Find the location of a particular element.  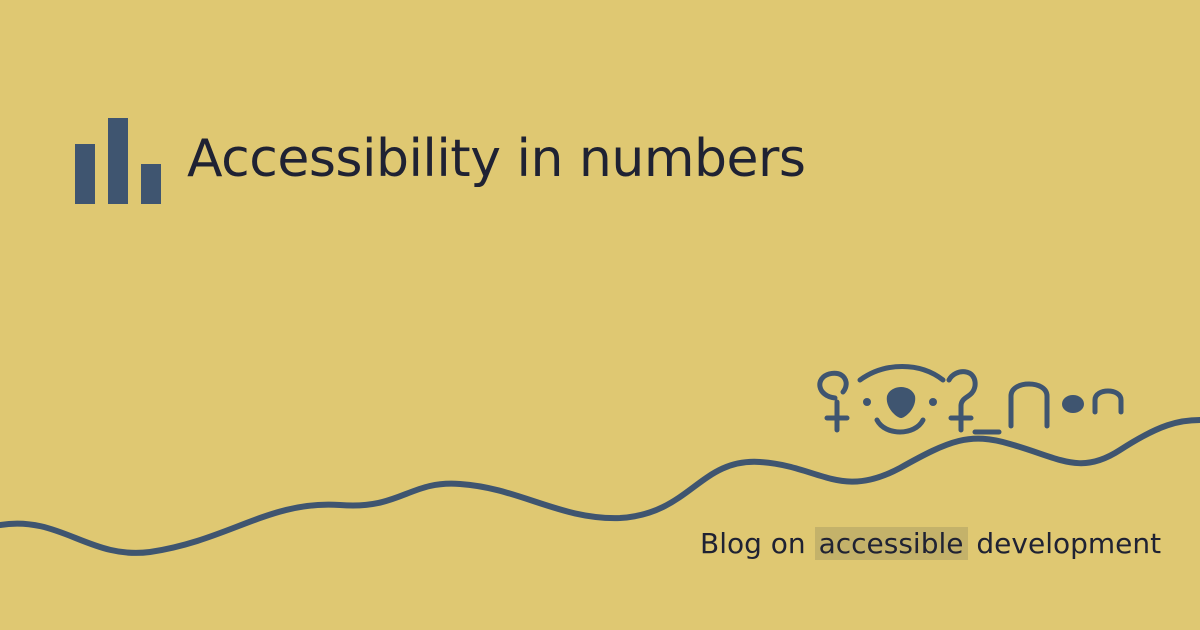

tagline: Blog on accessible development is located at coordinates (930, 544).